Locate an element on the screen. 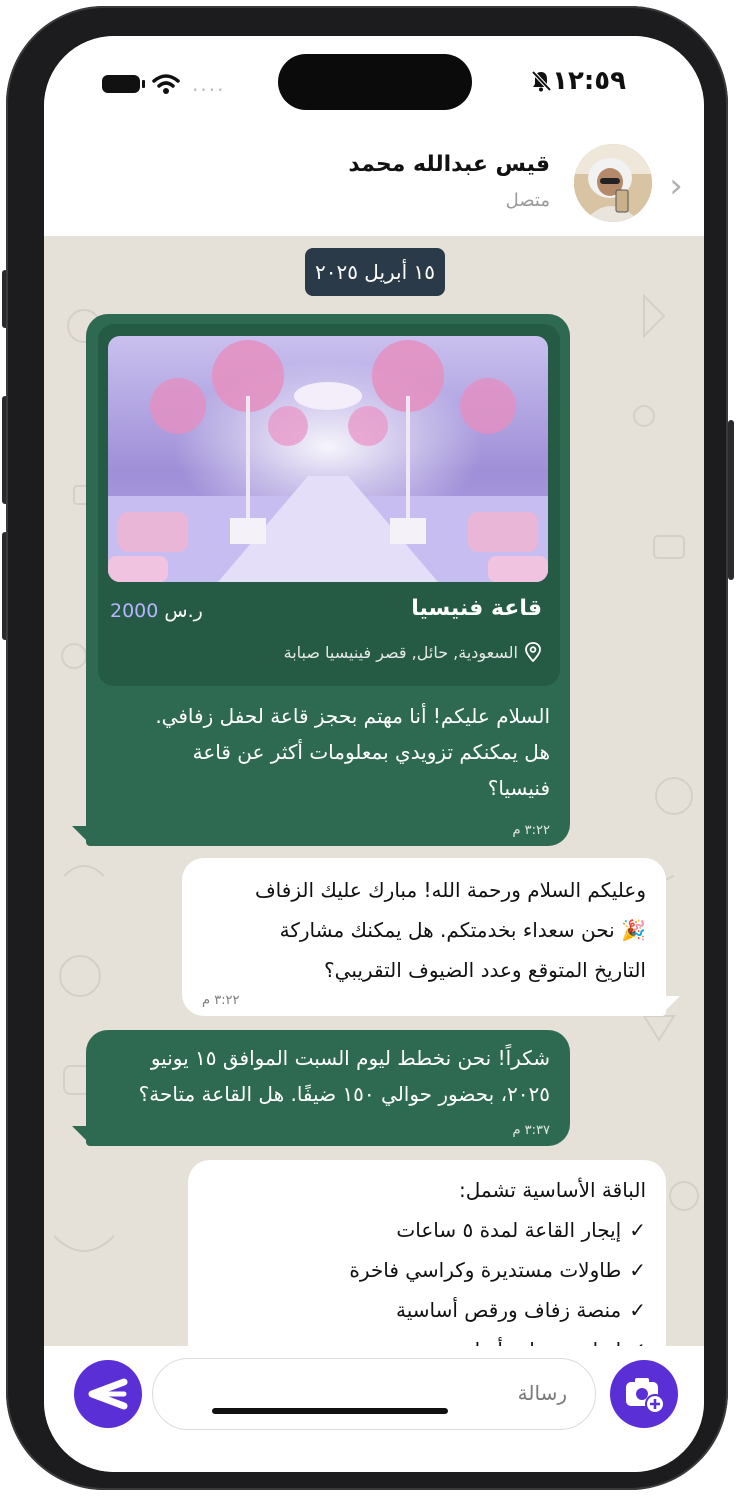 Image resolution: width=736 pixels, height=1496 pixels. venue-location-text: السعودية, حائل, قصر فينيسيا صبابة is located at coordinates (400, 652).